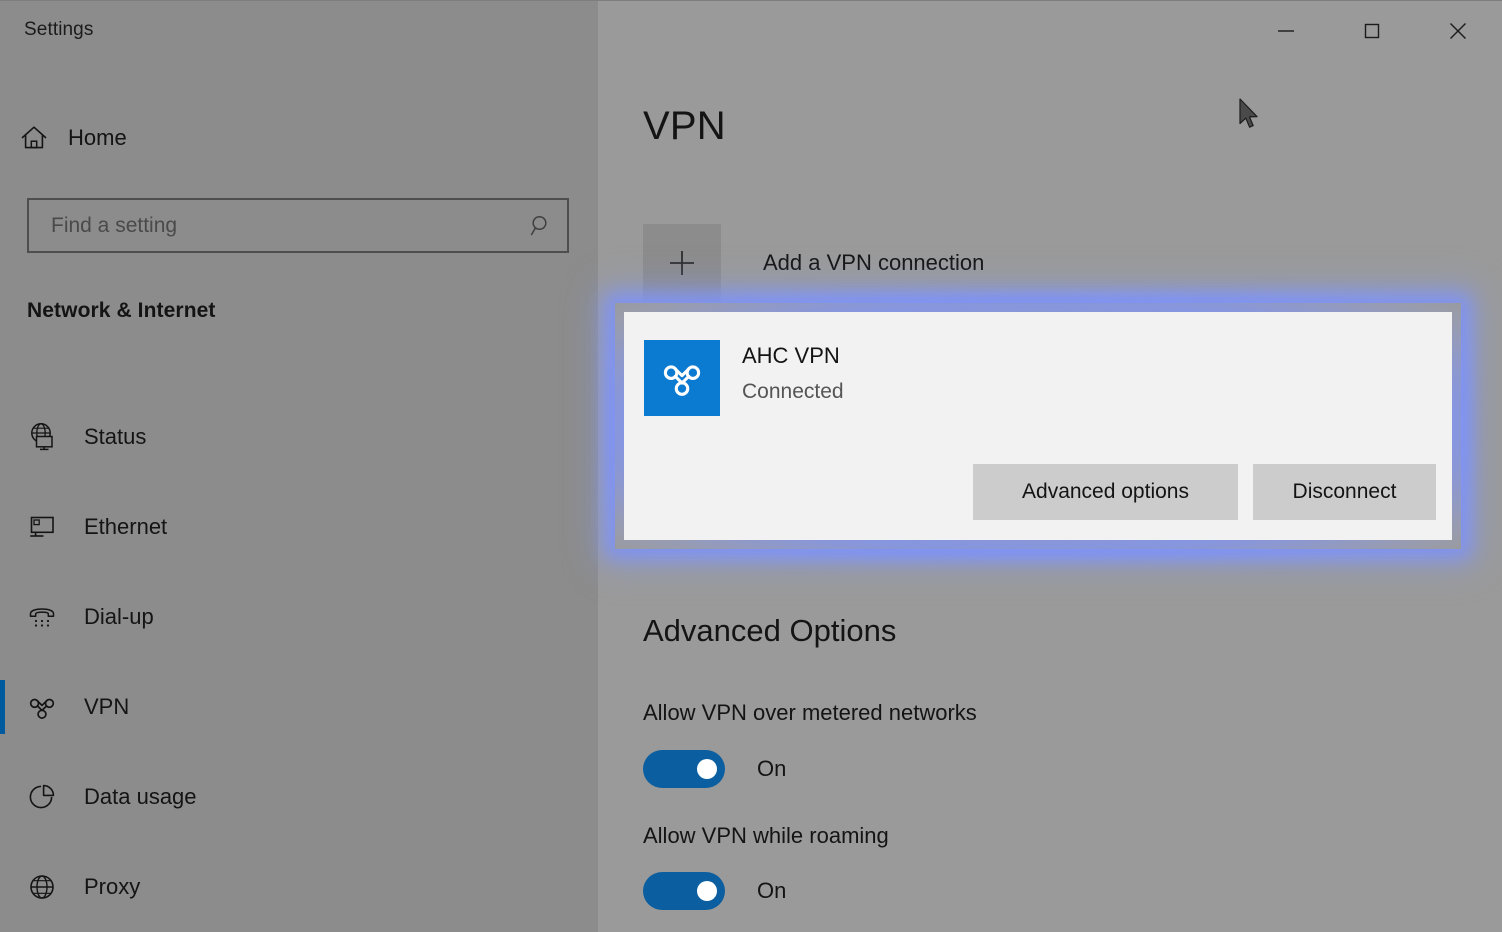 The height and width of the screenshot is (932, 1502). Describe the element at coordinates (42, 617) in the screenshot. I see `dialup-phone-icon` at that location.